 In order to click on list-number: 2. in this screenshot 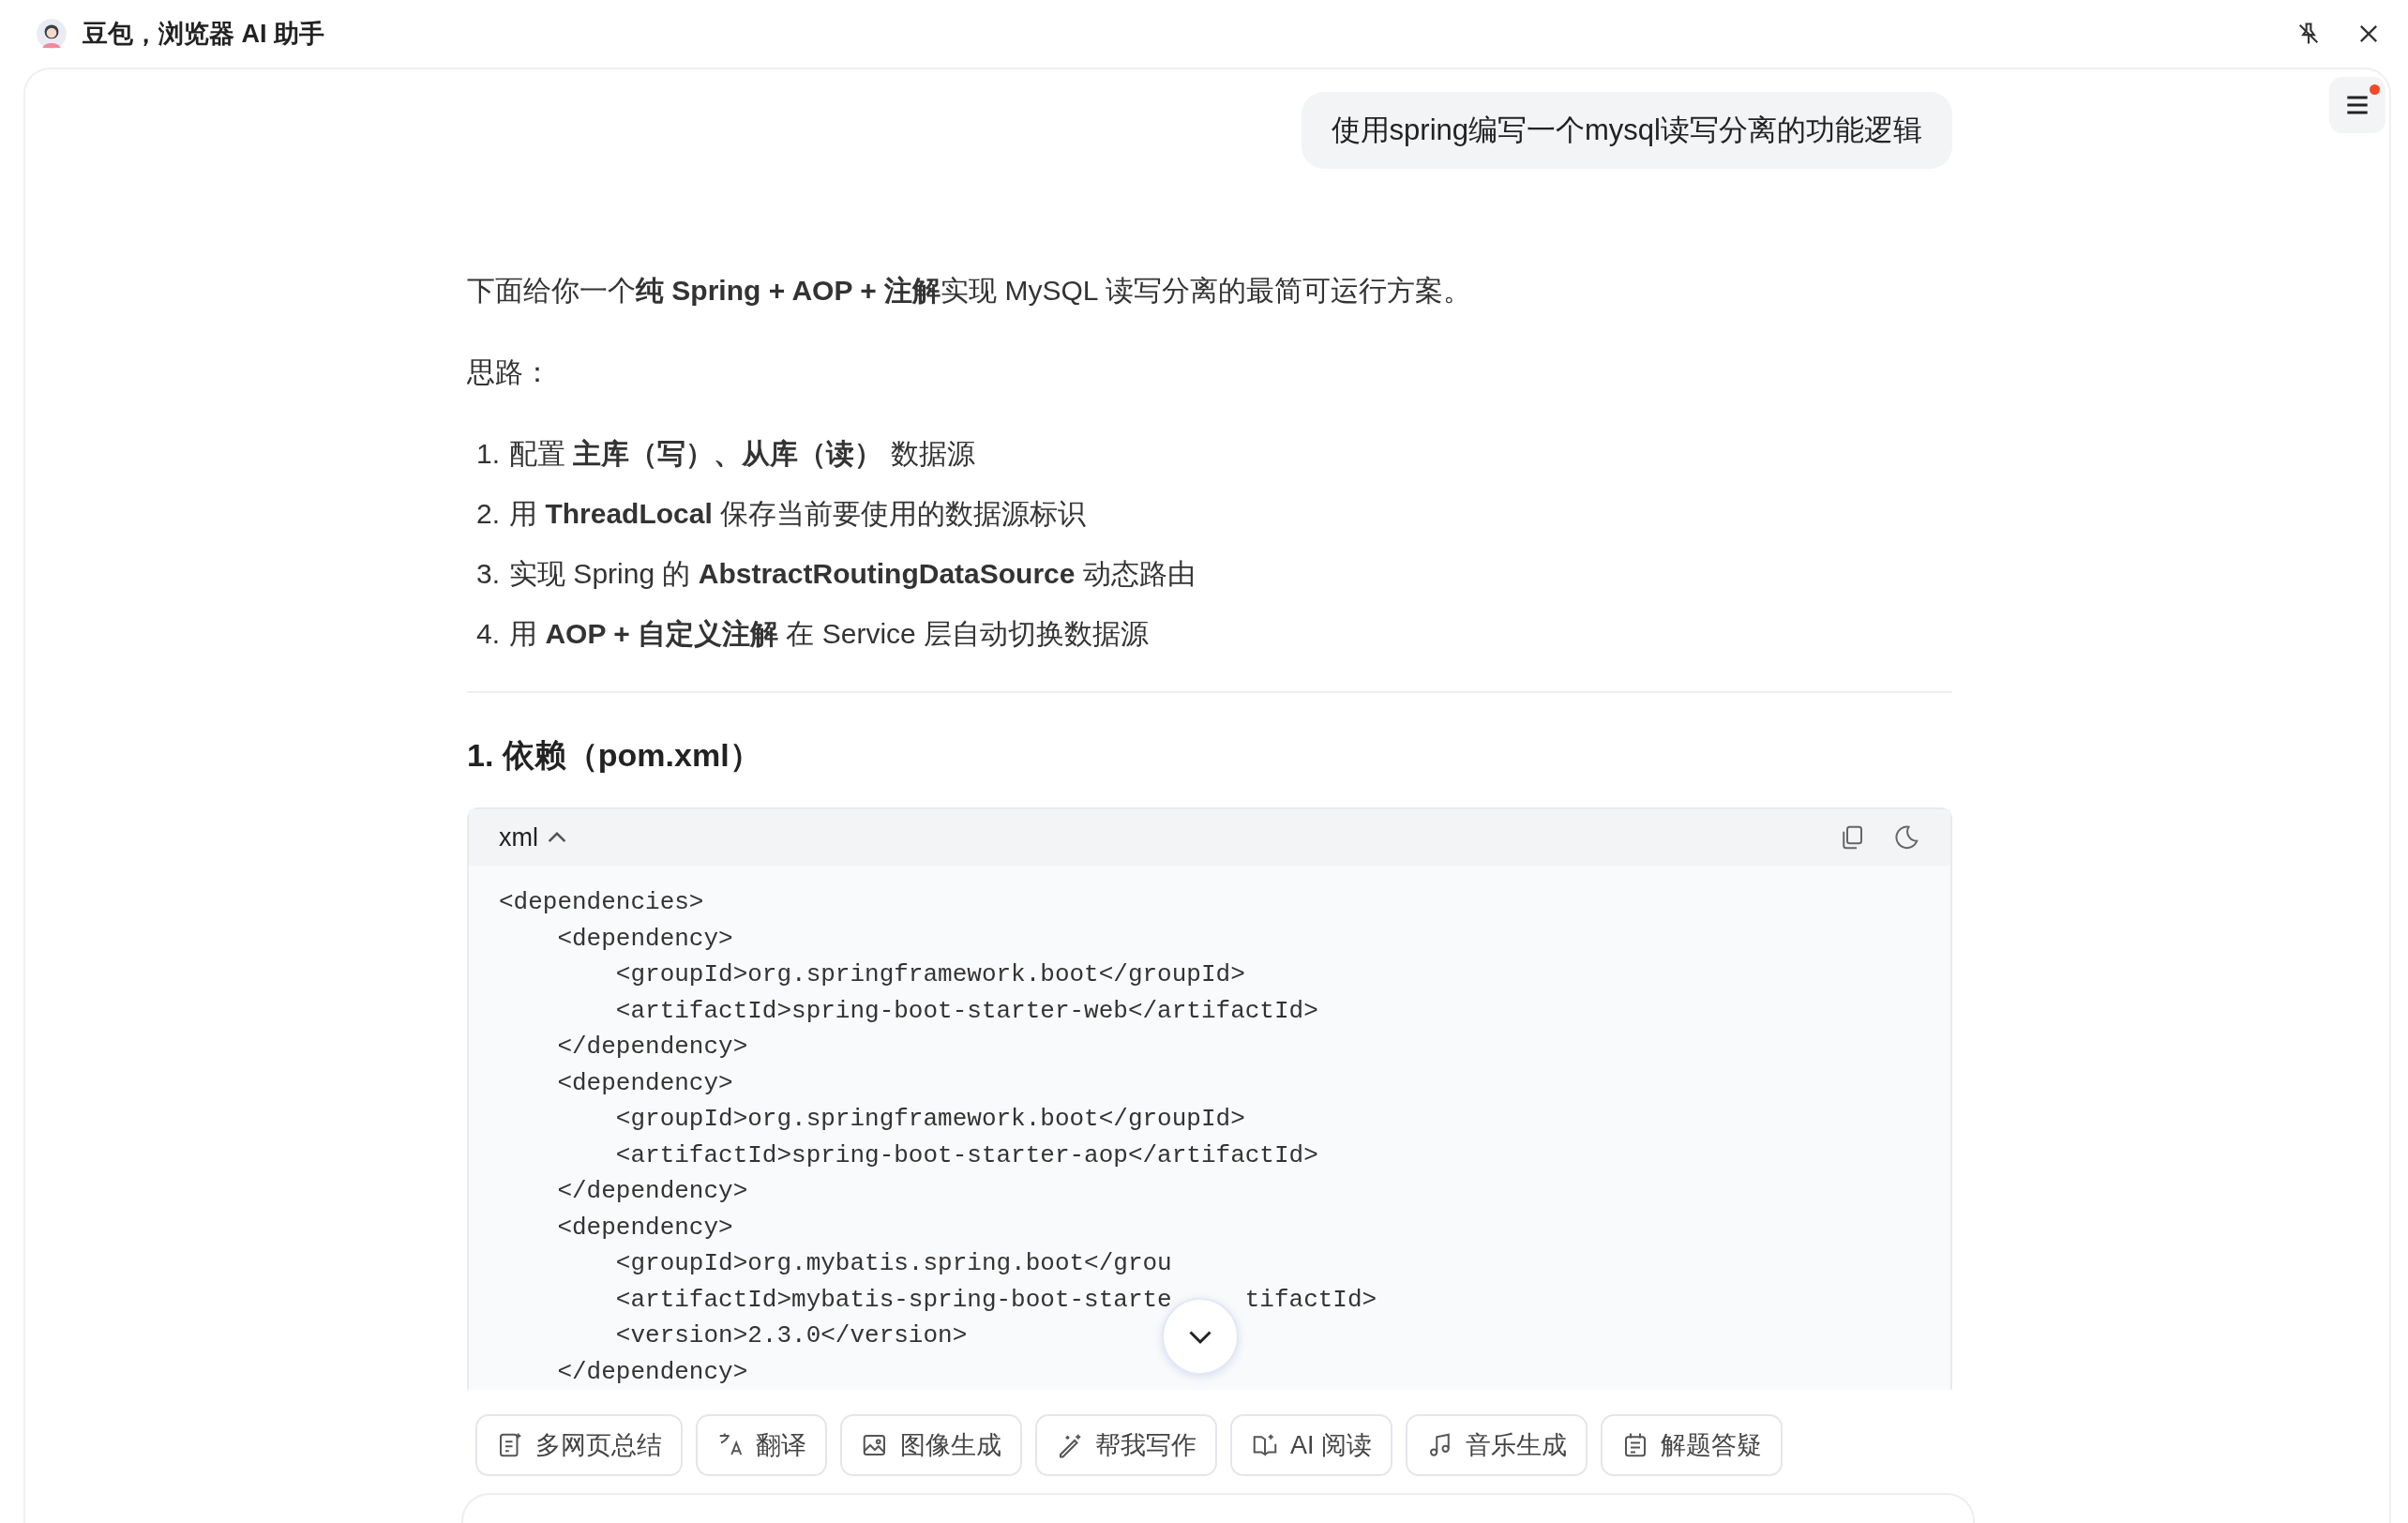, I will do `click(488, 514)`.